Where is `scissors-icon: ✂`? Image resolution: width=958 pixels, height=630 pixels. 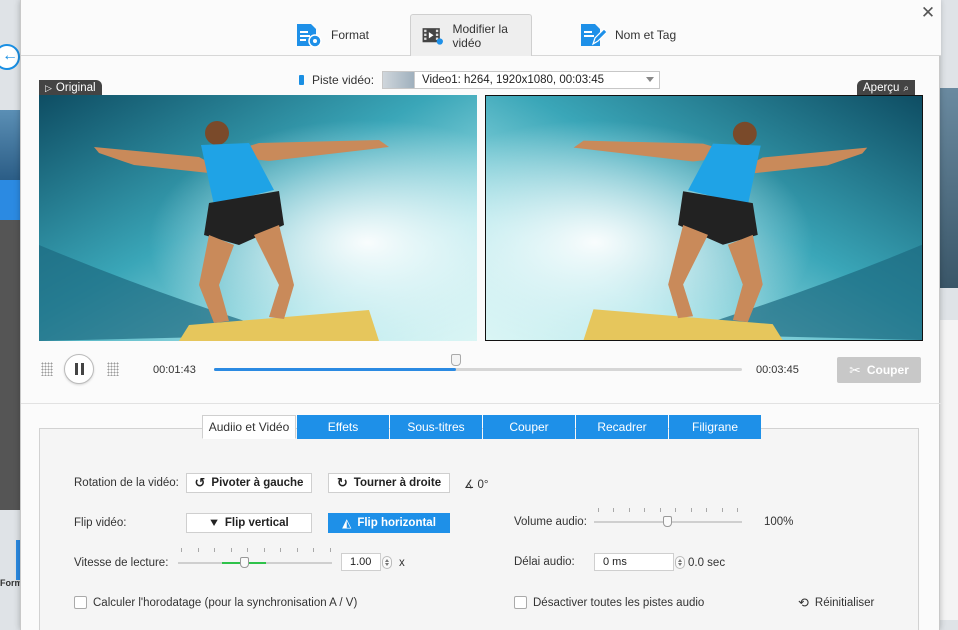 scissors-icon: ✂ is located at coordinates (855, 369).